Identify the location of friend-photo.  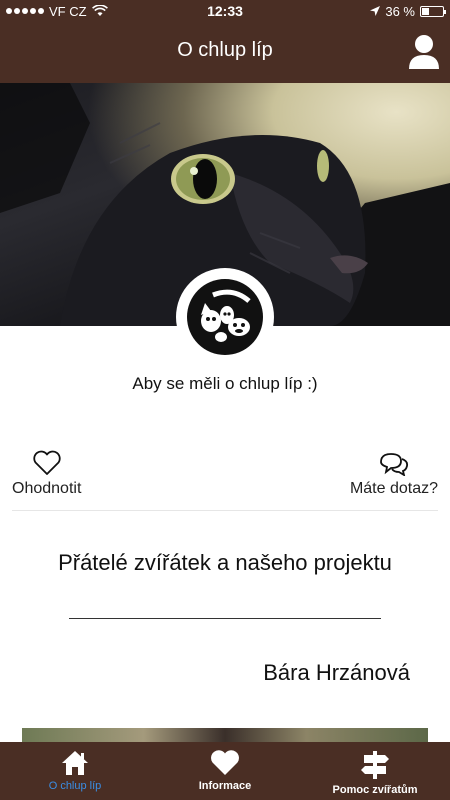
(225, 735).